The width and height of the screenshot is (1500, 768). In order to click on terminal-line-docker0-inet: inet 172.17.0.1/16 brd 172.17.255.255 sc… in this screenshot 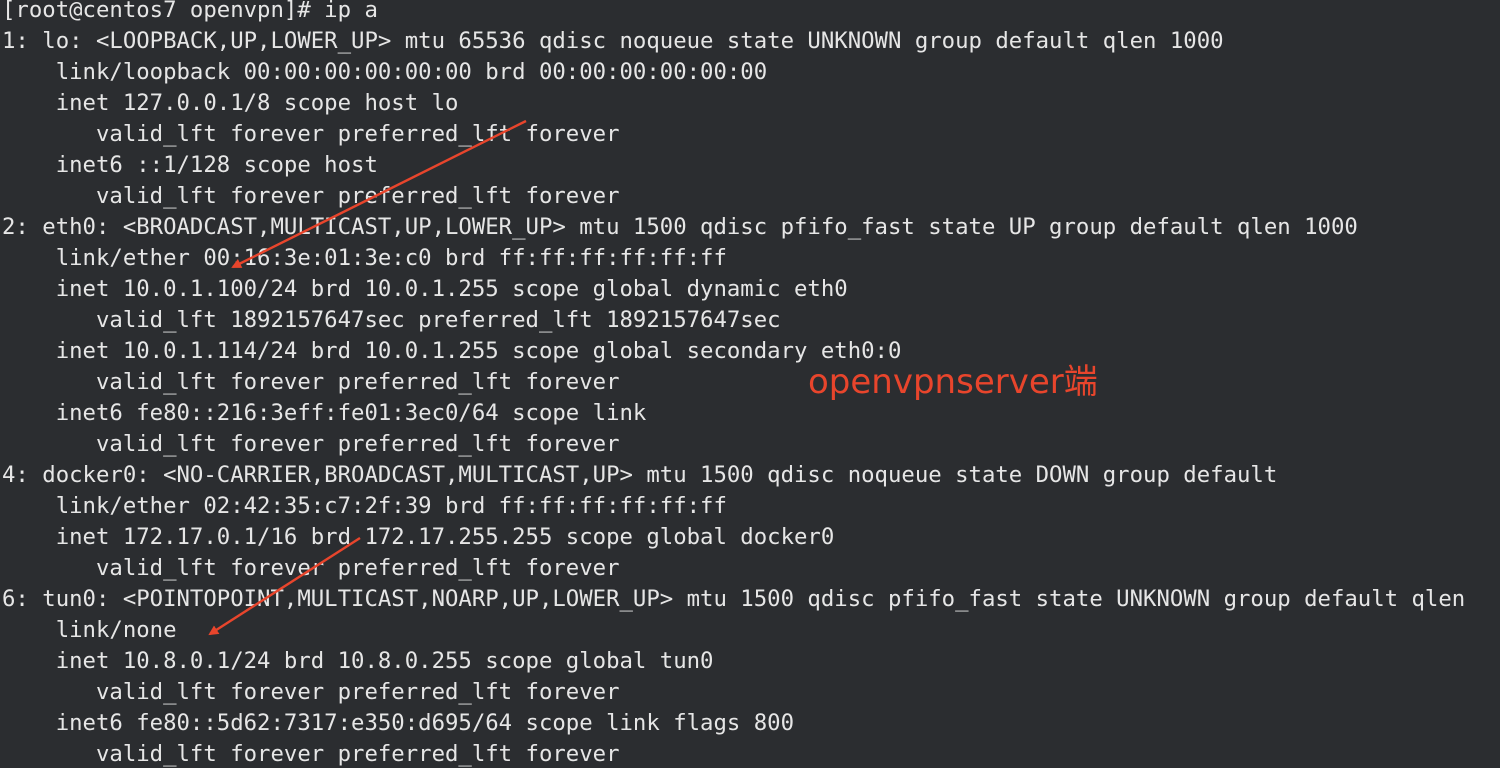, I will do `click(418, 537)`.